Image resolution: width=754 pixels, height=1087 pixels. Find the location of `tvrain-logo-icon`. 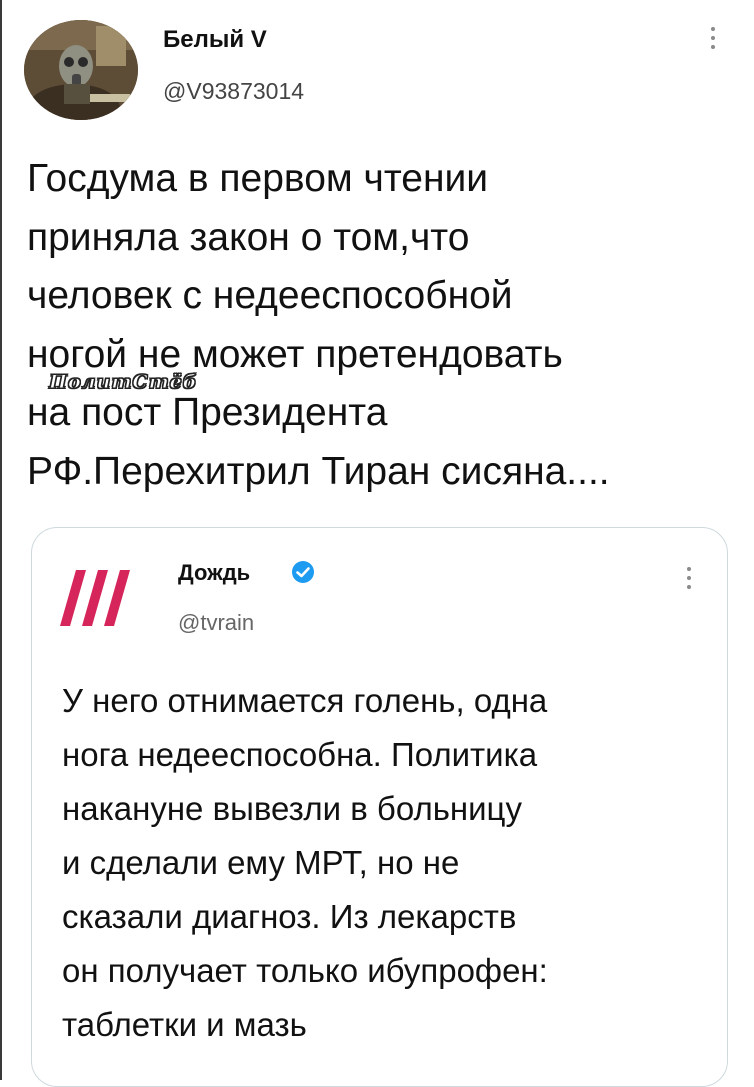

tvrain-logo-icon is located at coordinates (95, 598).